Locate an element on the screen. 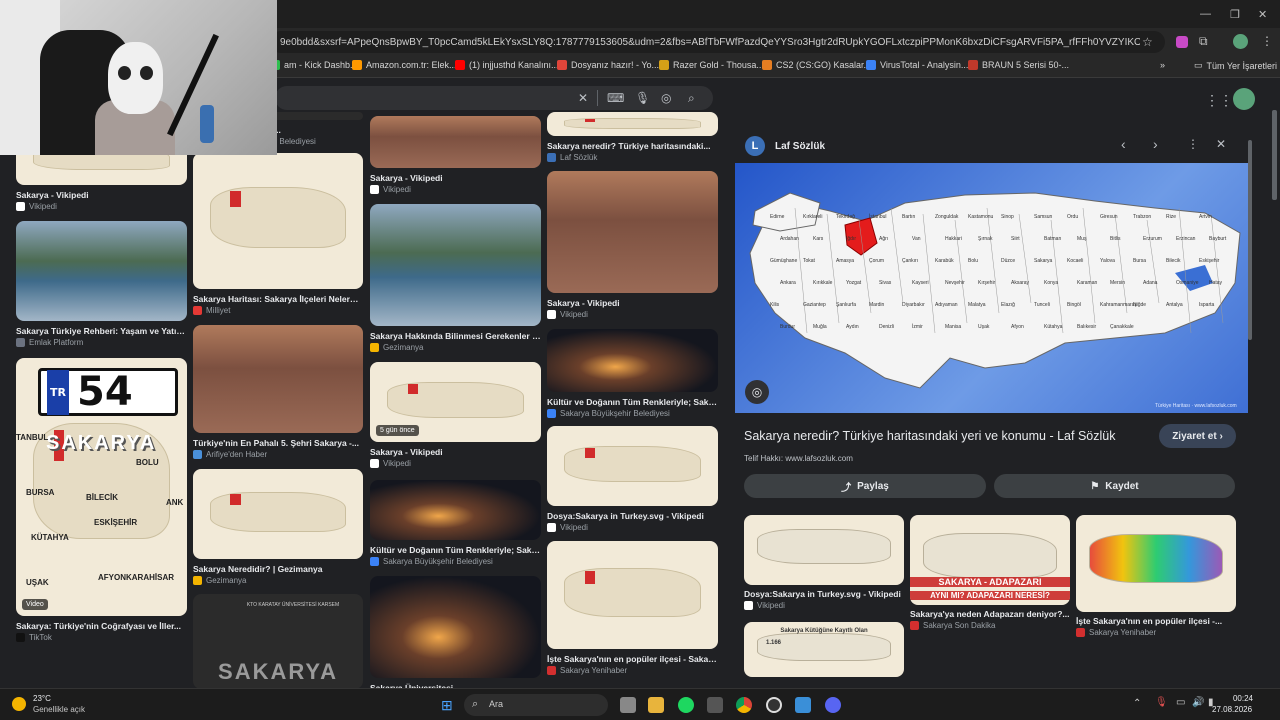 Image resolution: width=1280 pixels, height=720 pixels. result-source: Sakarya Büyükşehir Belediyesi is located at coordinates (431, 561).